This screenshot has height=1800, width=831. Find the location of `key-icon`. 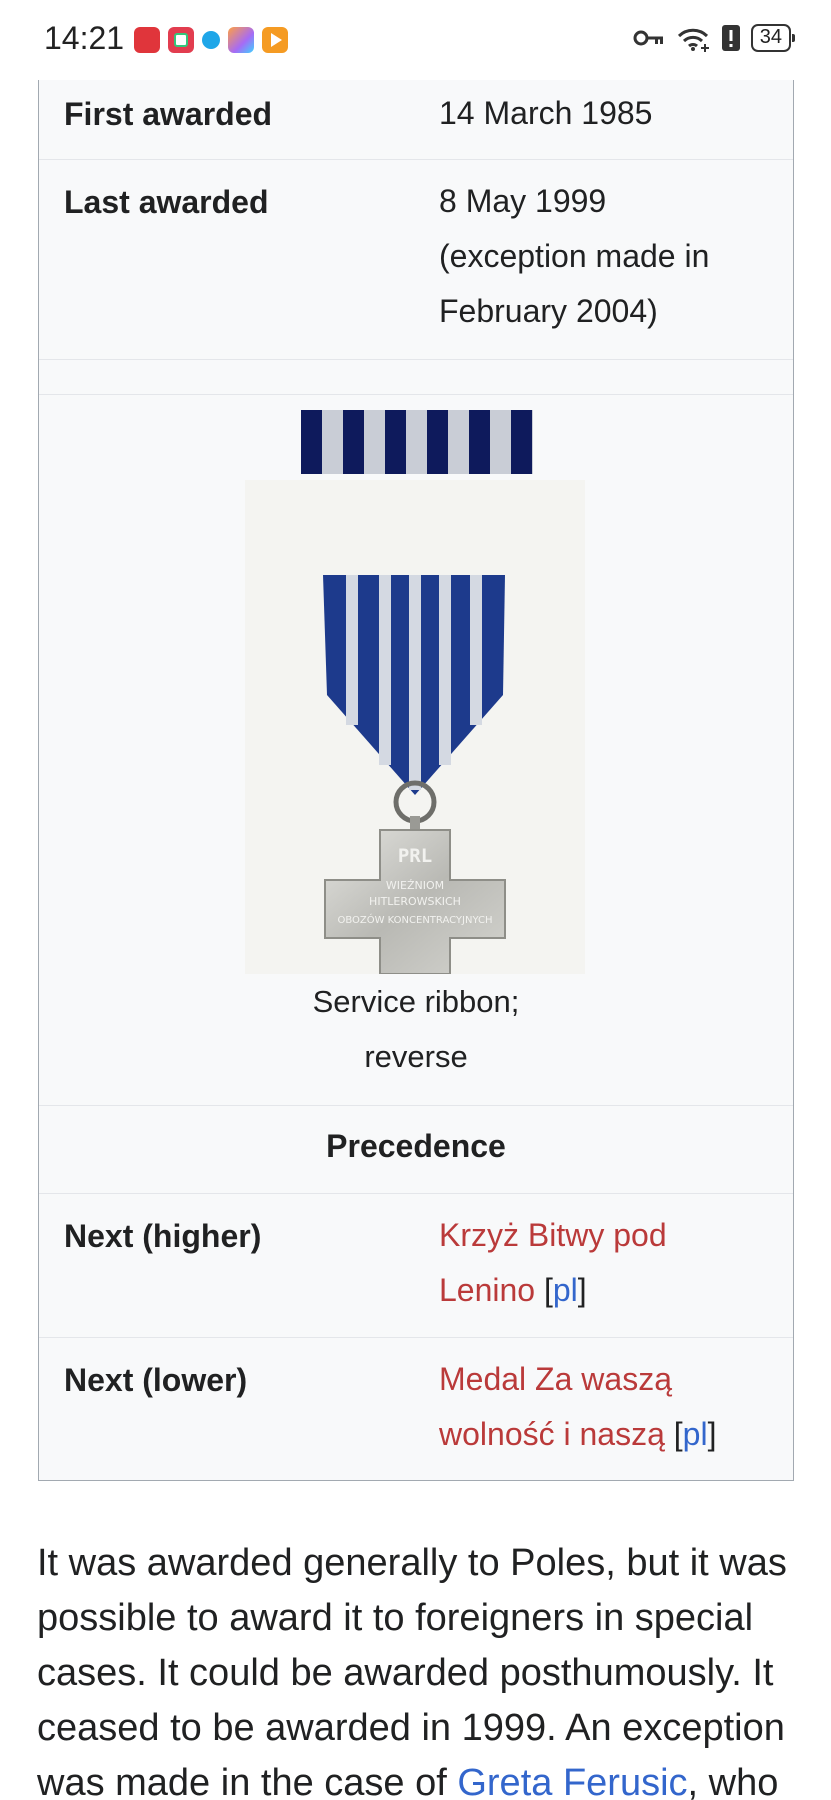

key-icon is located at coordinates (649, 38).